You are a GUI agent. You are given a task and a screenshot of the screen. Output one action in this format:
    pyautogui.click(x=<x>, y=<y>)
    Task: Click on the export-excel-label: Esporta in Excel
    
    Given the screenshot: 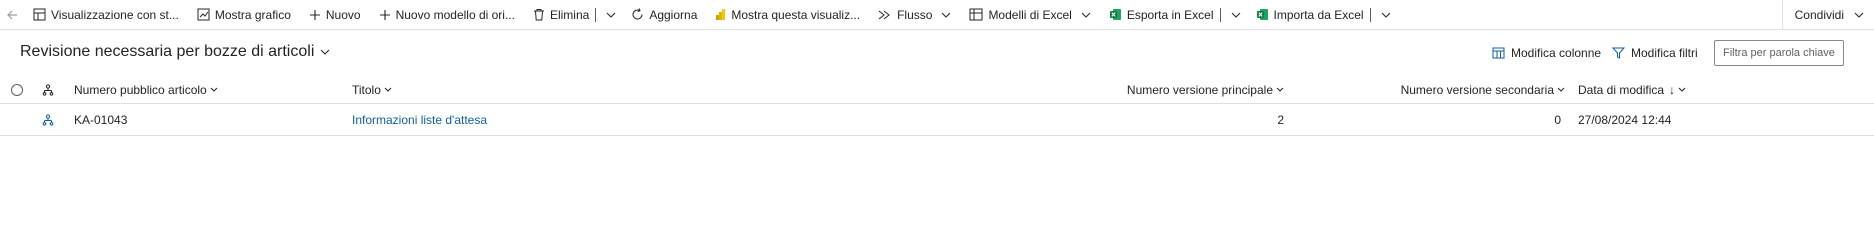 What is the action you would take?
    pyautogui.click(x=1170, y=14)
    